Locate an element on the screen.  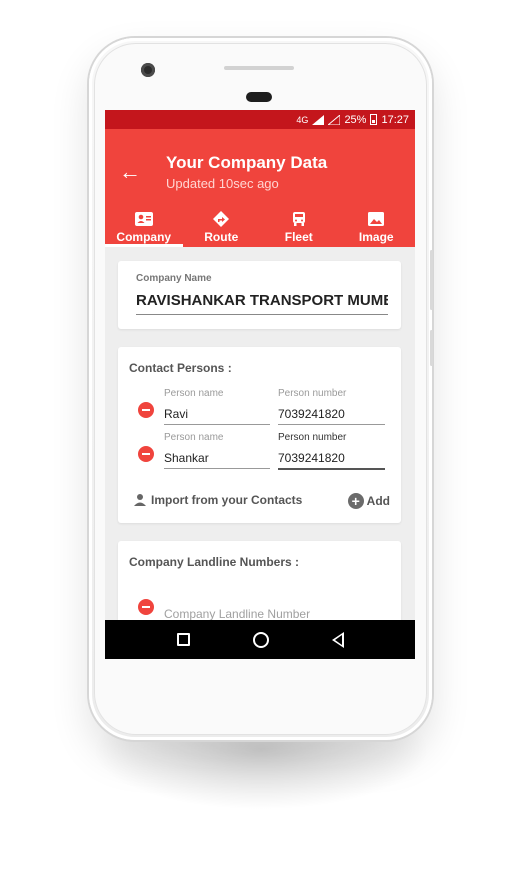
import-contacts-label: Import from your Contacts is located at coordinates (227, 500).